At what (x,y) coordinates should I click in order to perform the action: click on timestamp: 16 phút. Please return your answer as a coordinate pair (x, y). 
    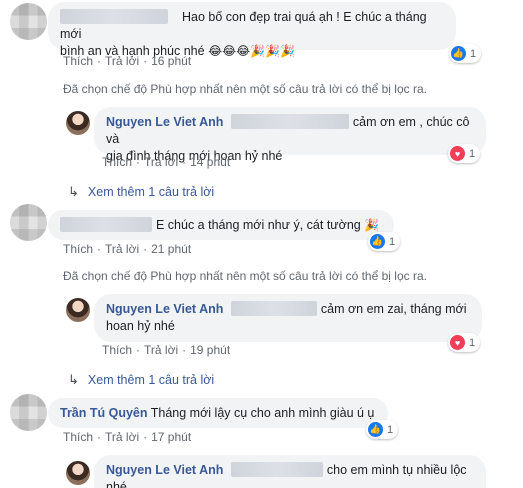
    Looking at the image, I should click on (171, 61).